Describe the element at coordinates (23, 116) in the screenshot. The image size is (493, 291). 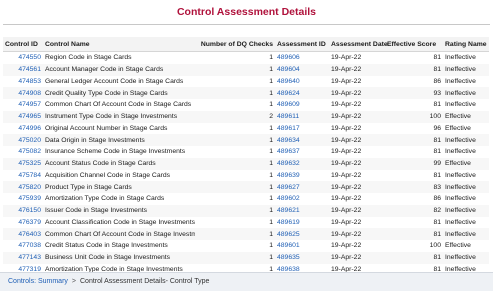
I see `cell-control-id: 474965` at that location.